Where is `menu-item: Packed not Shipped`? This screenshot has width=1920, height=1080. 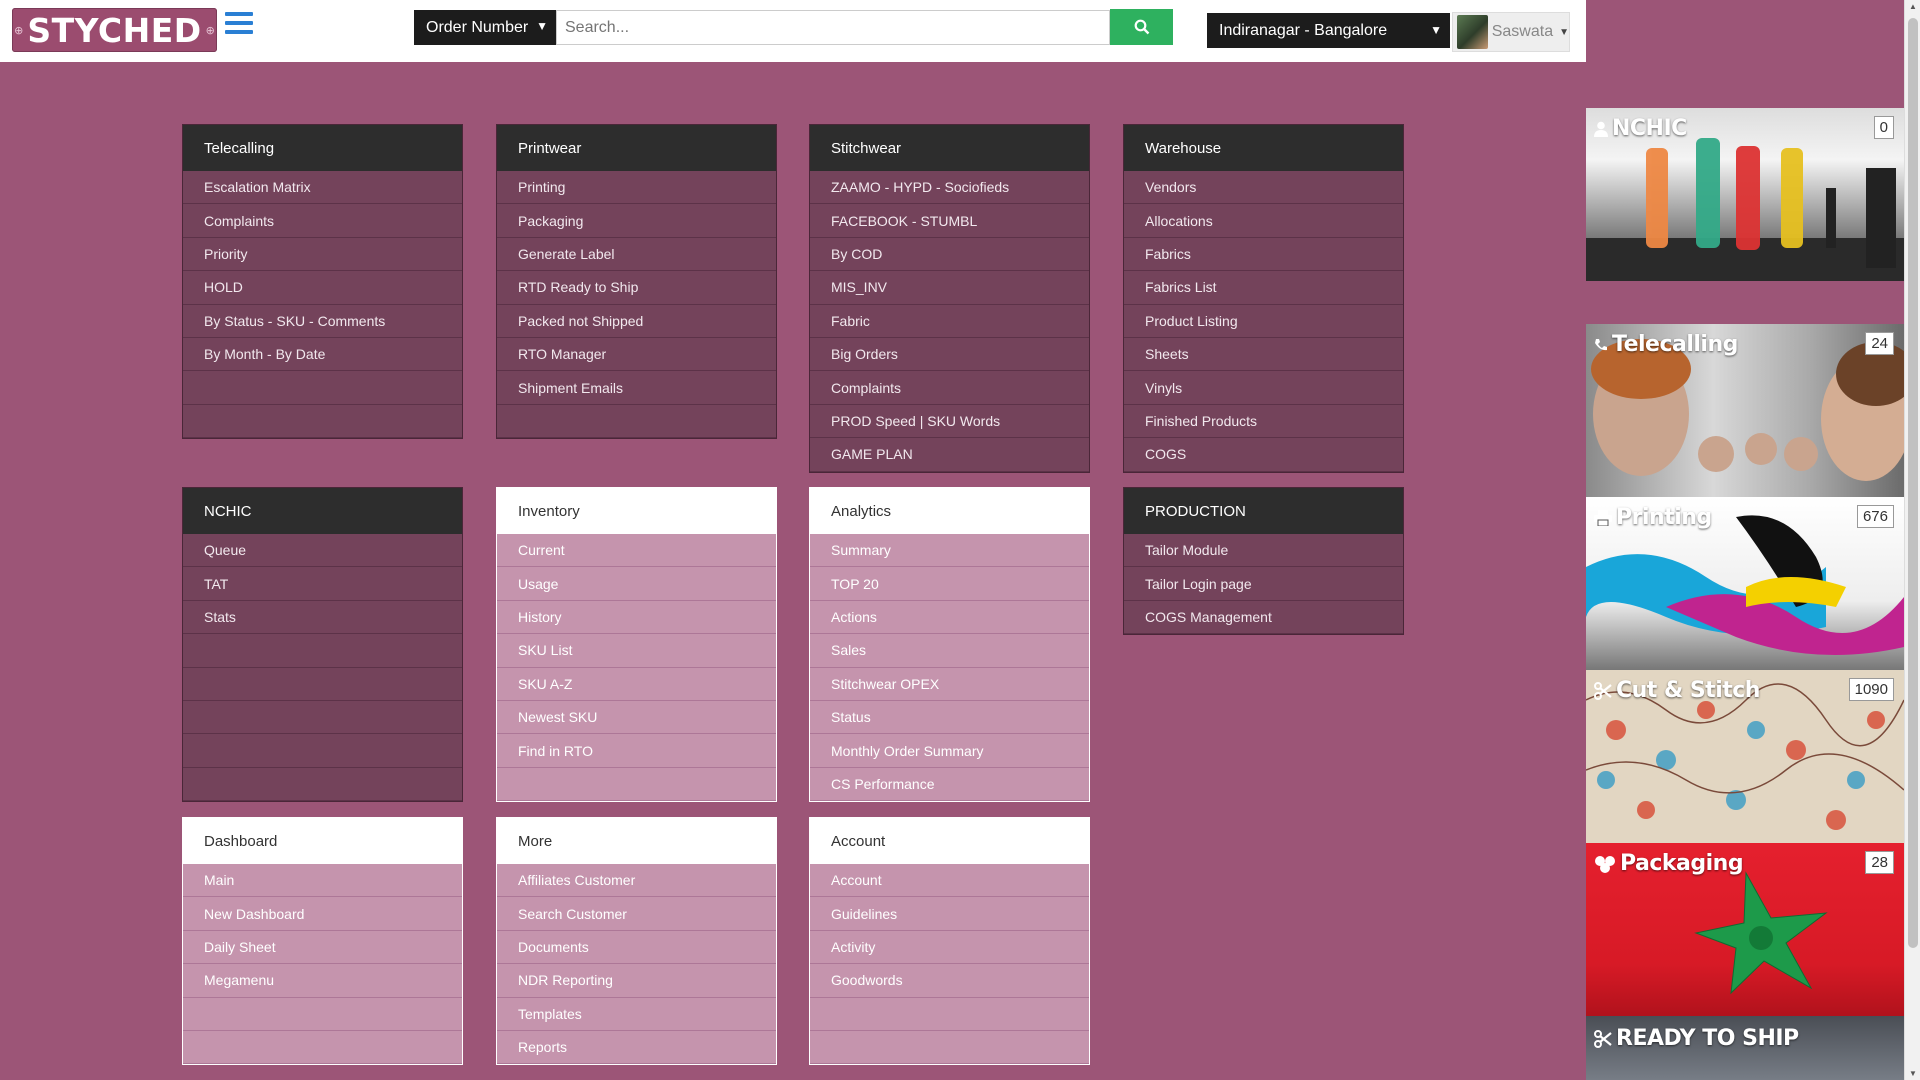
menu-item: Packed not Shipped is located at coordinates (636, 321).